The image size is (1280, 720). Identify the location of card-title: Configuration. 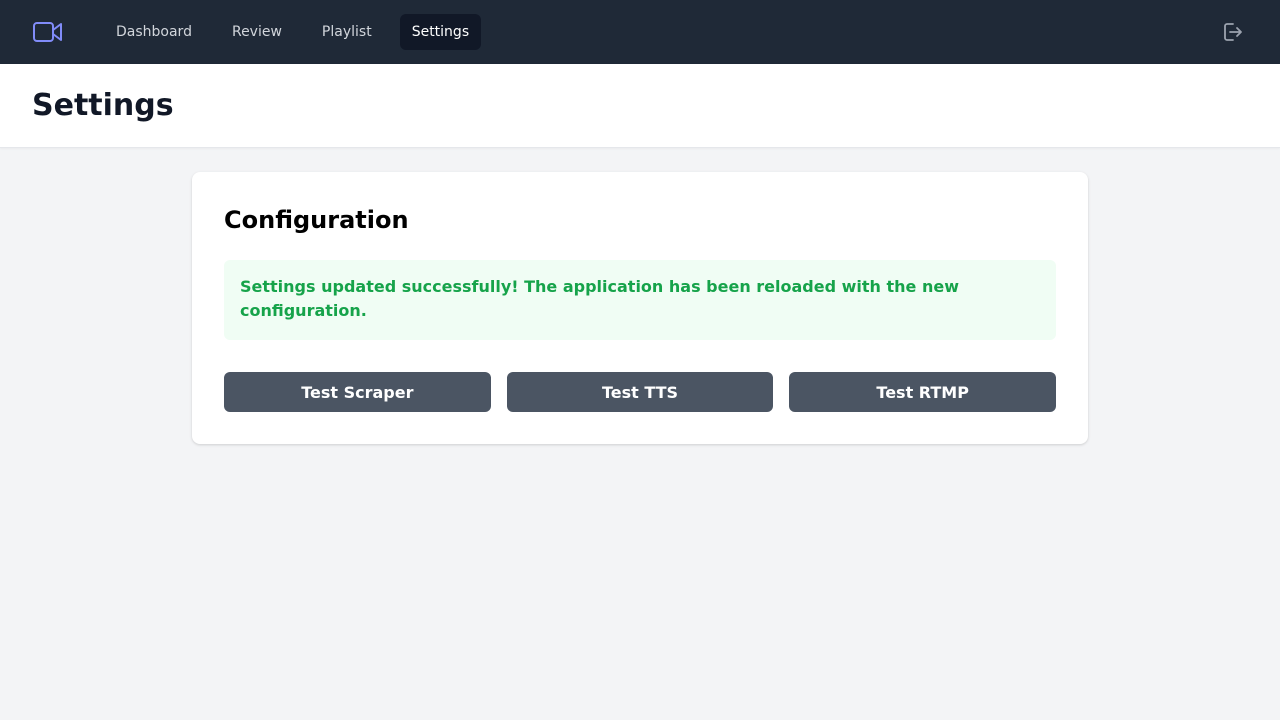
(316, 220).